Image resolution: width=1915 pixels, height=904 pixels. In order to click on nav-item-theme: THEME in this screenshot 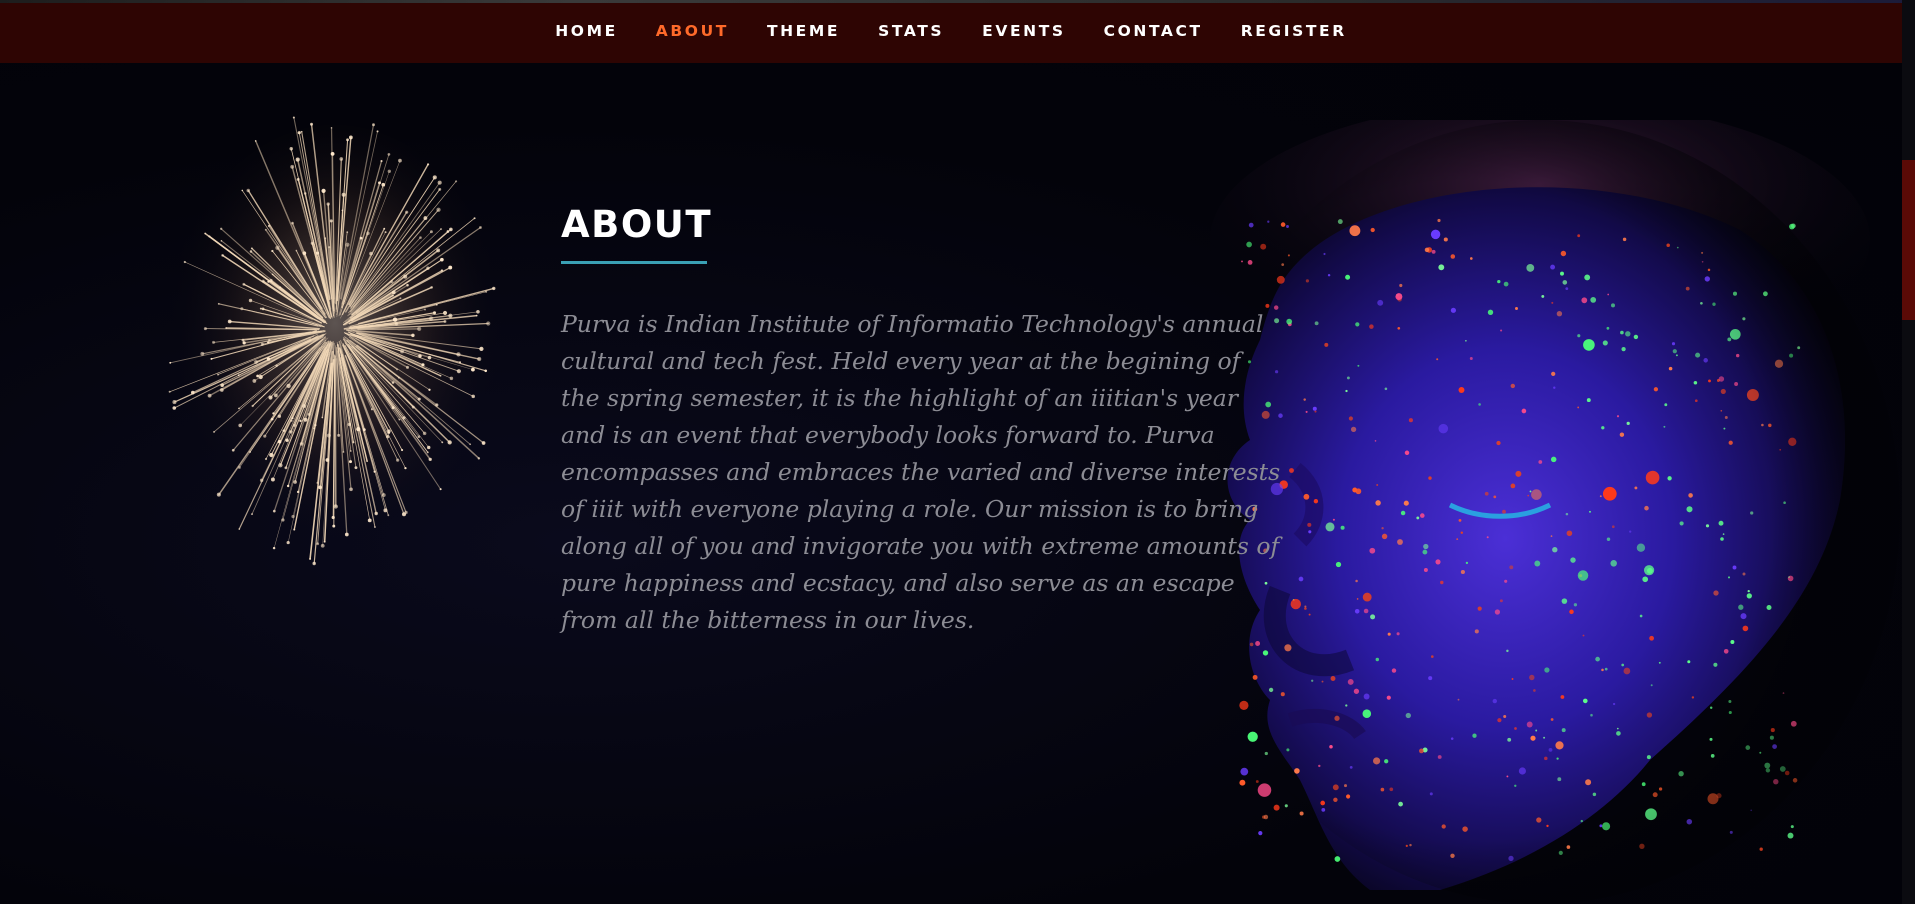, I will do `click(803, 31)`.